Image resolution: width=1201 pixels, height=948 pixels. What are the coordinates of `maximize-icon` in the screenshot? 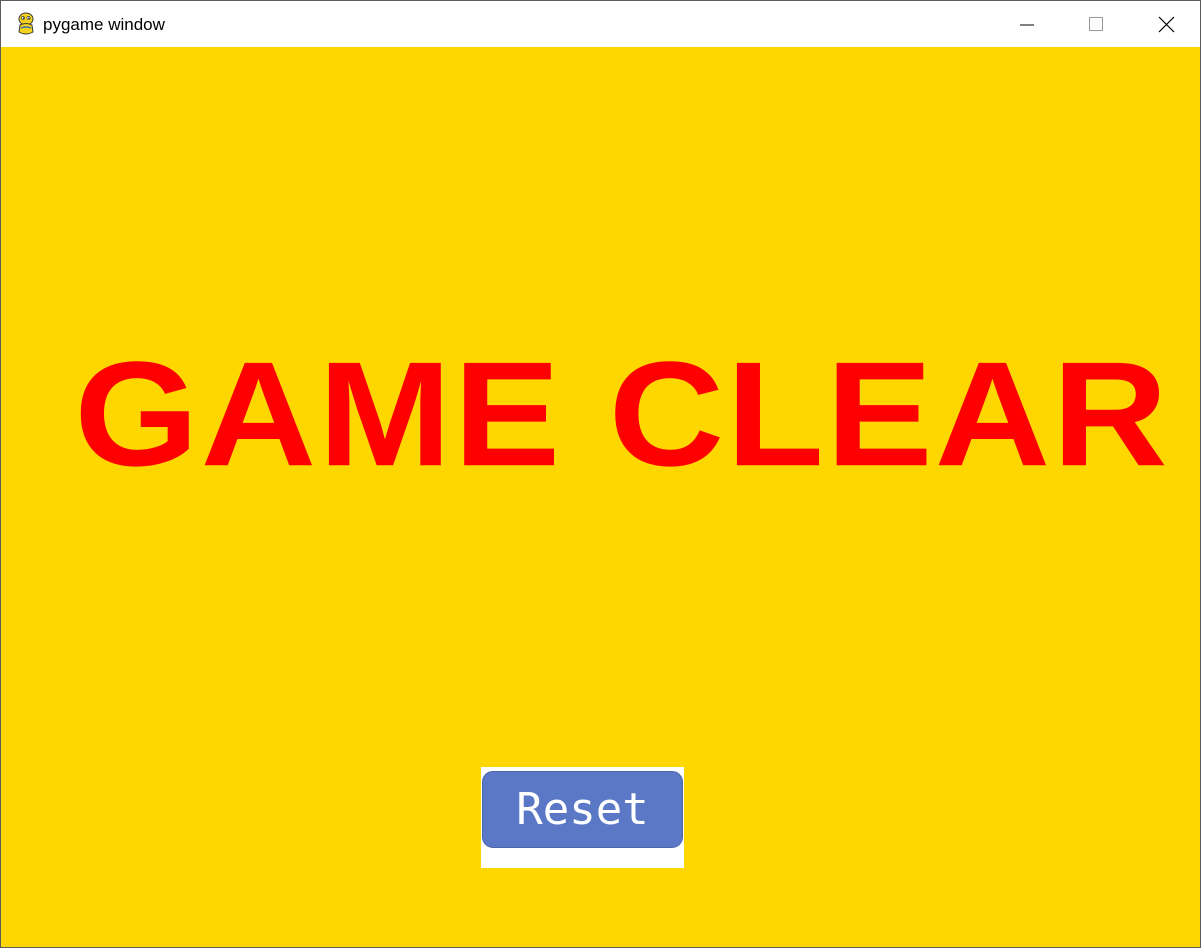 It's located at (1096, 24).